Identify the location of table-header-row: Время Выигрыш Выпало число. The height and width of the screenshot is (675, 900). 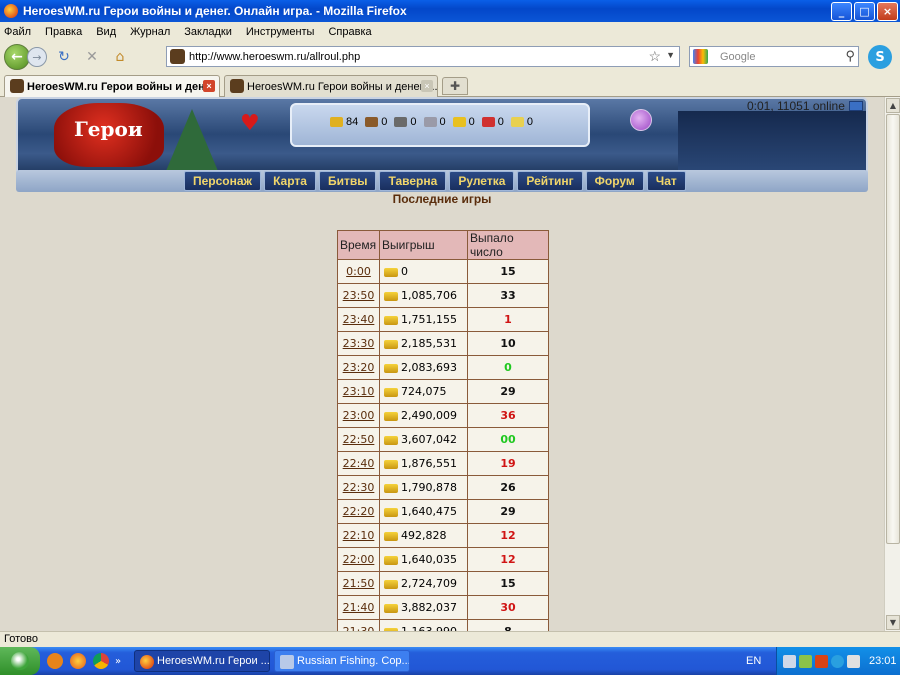
(443, 245).